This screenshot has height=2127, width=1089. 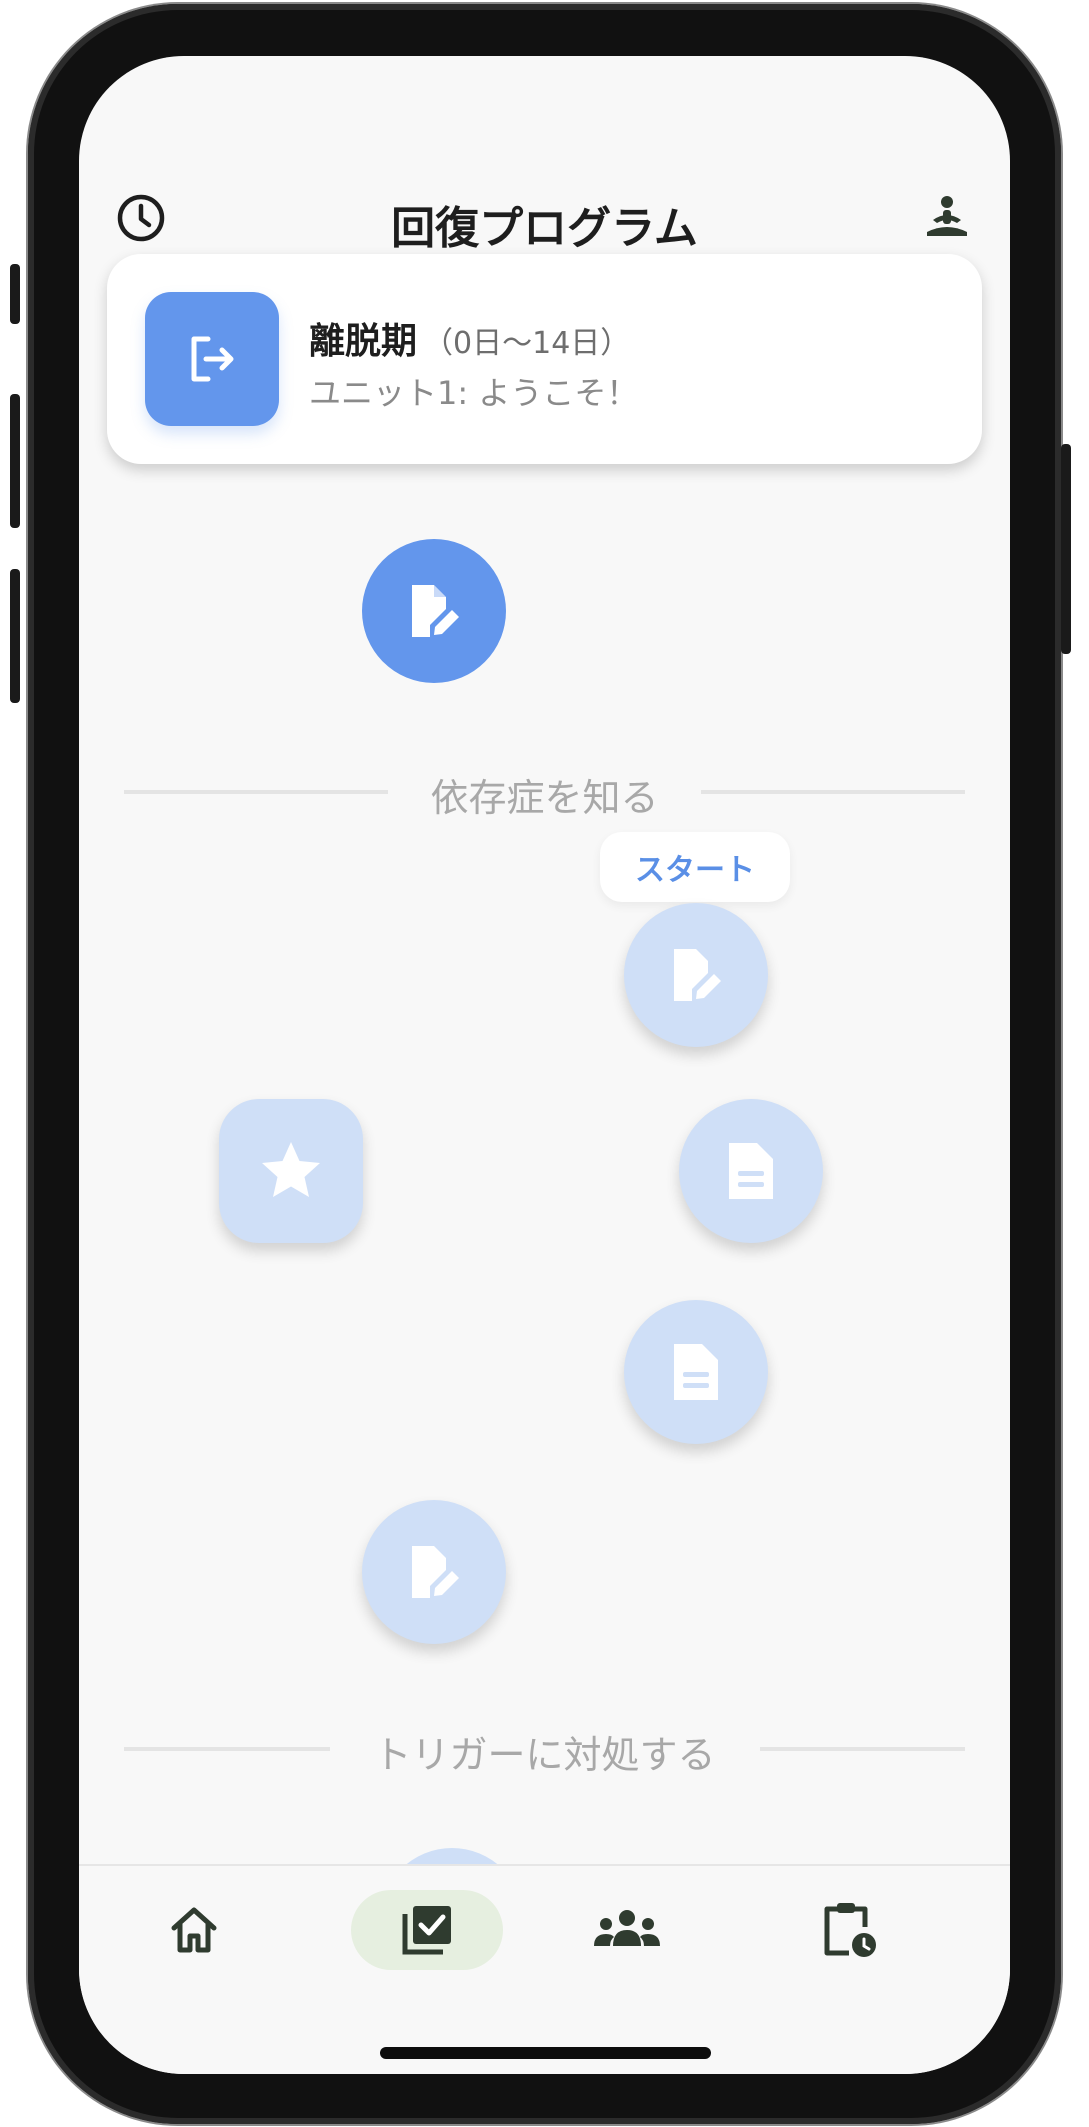 I want to click on checklist-icon, so click(x=426, y=1930).